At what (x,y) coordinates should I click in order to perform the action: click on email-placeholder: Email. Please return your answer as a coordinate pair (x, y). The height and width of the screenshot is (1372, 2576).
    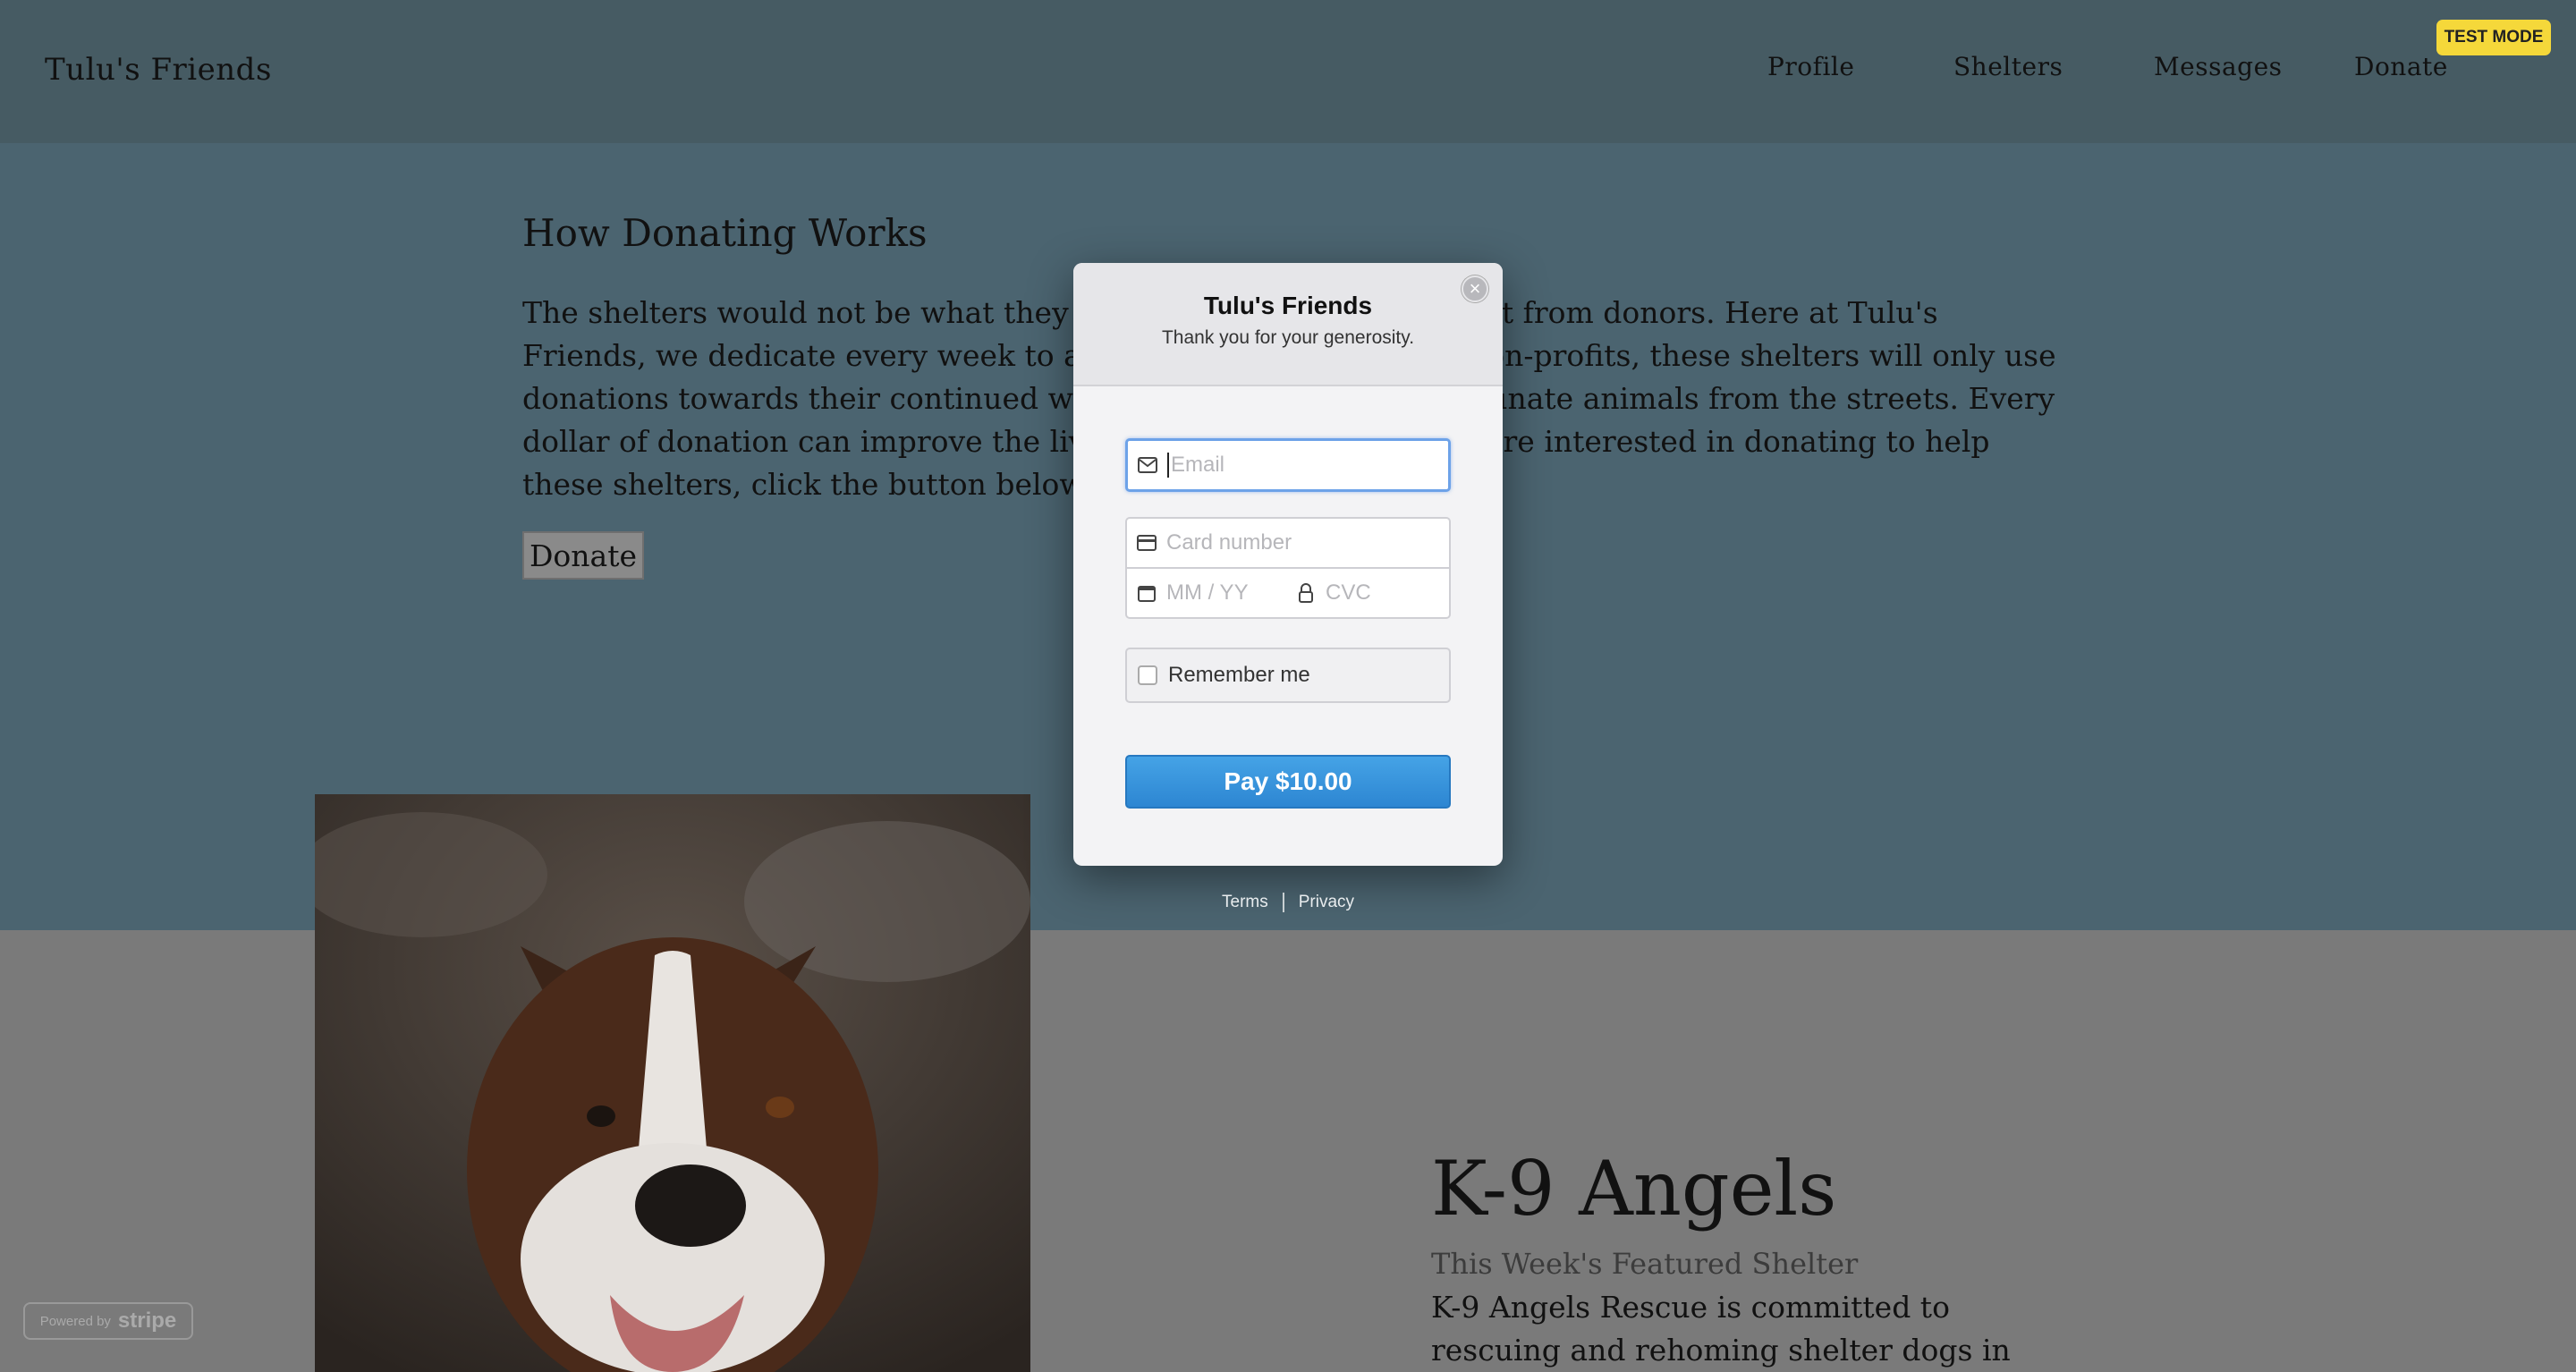
    Looking at the image, I should click on (1198, 465).